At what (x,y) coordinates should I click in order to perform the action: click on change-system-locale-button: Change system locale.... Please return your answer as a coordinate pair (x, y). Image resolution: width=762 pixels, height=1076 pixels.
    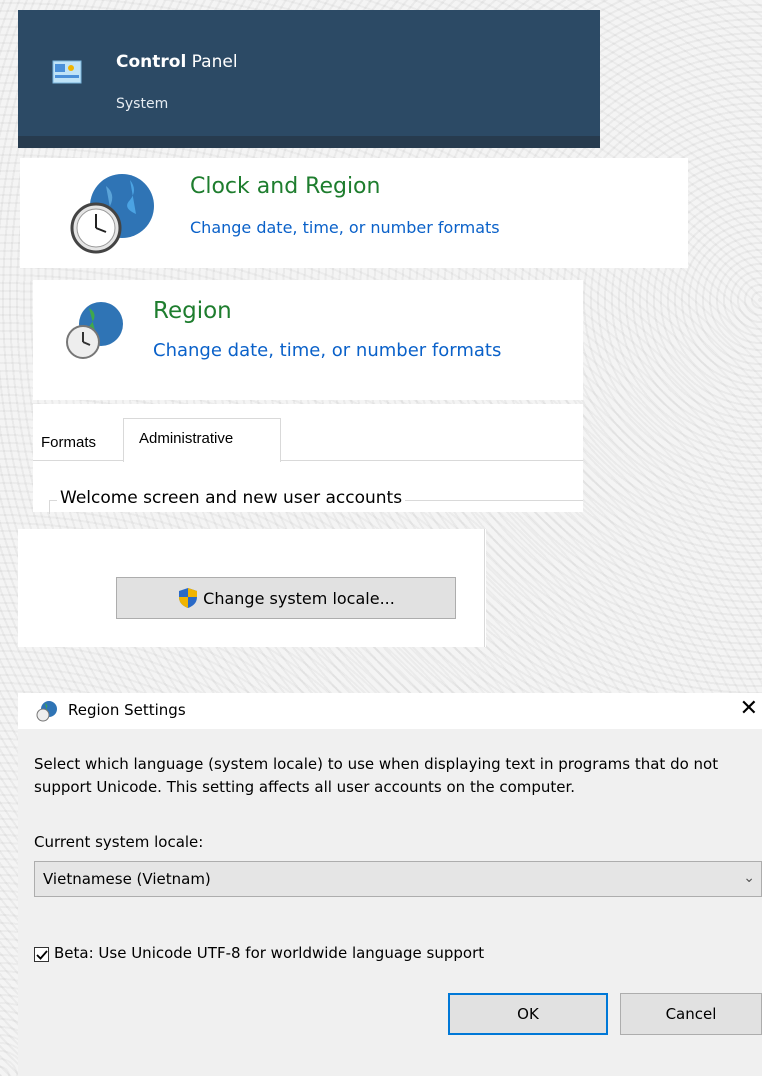
    Looking at the image, I should click on (286, 598).